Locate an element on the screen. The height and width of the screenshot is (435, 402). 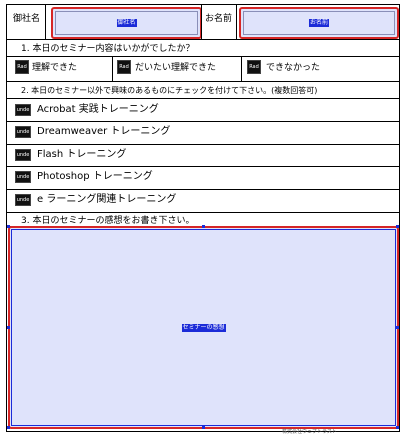
resize-handle-n is located at coordinates (203, 226).